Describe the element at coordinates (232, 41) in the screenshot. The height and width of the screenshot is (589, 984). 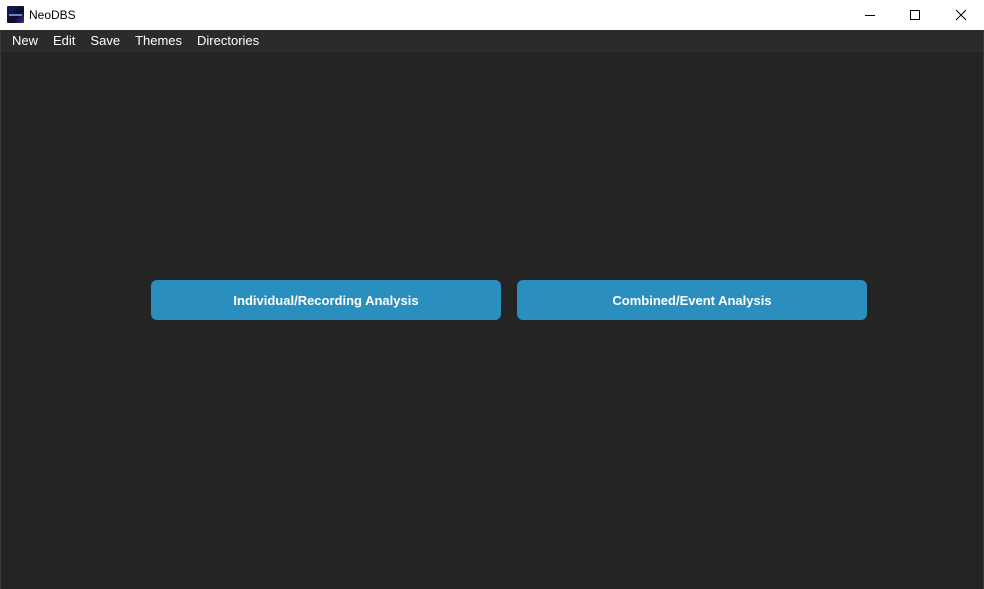
I see `menu-directories: Directories` at that location.